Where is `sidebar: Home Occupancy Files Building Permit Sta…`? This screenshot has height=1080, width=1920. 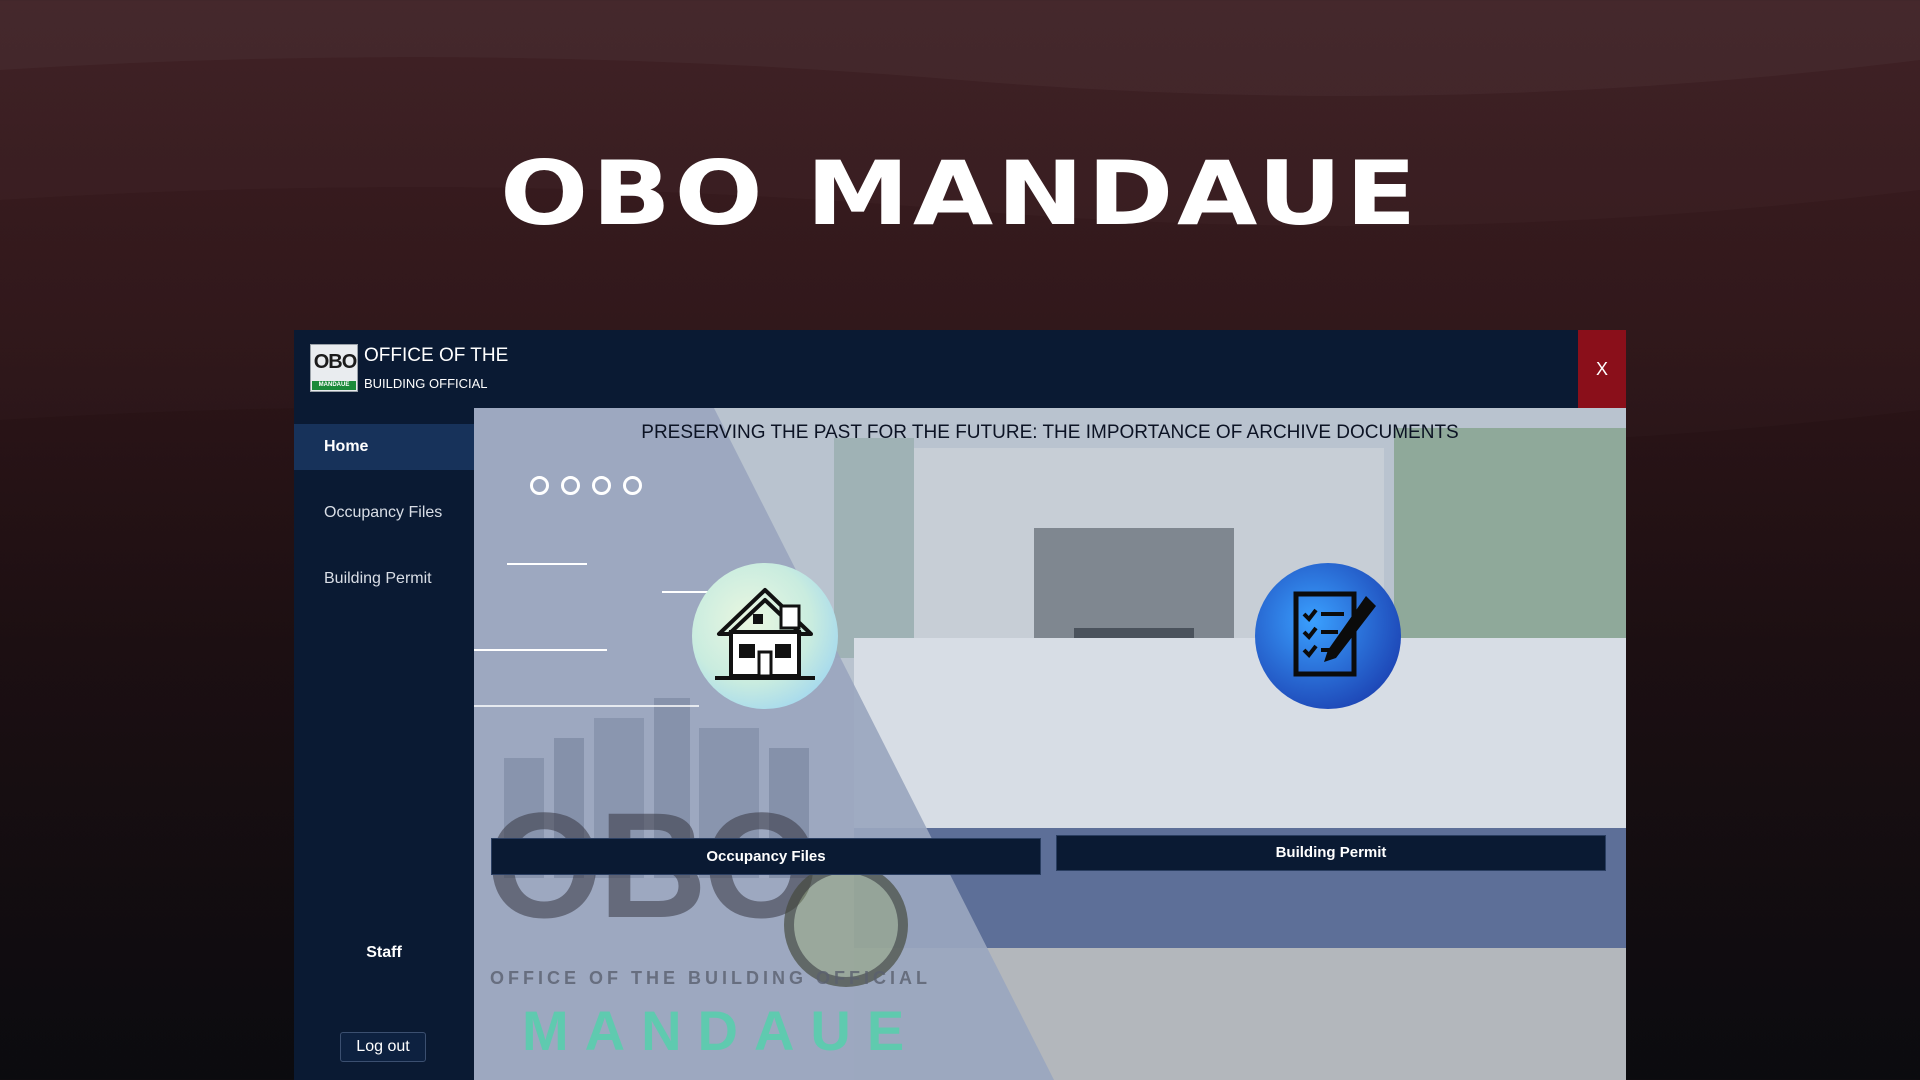
sidebar: Home Occupancy Files Building Permit Sta… is located at coordinates (384, 744).